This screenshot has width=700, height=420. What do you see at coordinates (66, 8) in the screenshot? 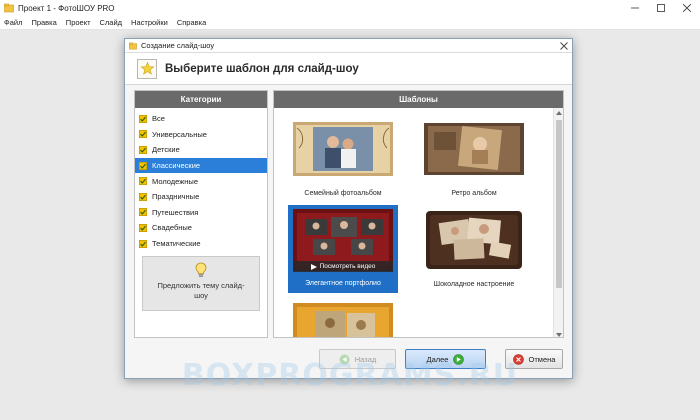
I see `window-title: Проект 1 - ФотоШОУ PRO` at bounding box center [66, 8].